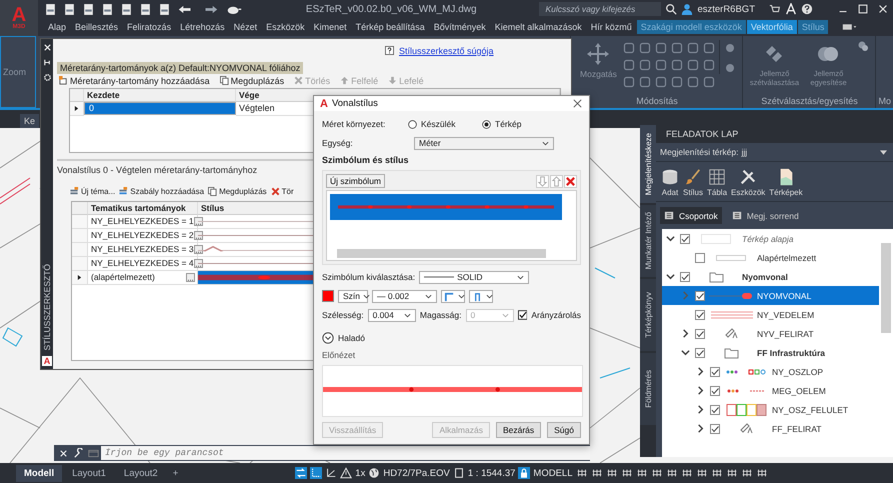 This screenshot has height=483, width=893. Describe the element at coordinates (748, 182) in the screenshot. I see `tool-button: Eszközök` at that location.